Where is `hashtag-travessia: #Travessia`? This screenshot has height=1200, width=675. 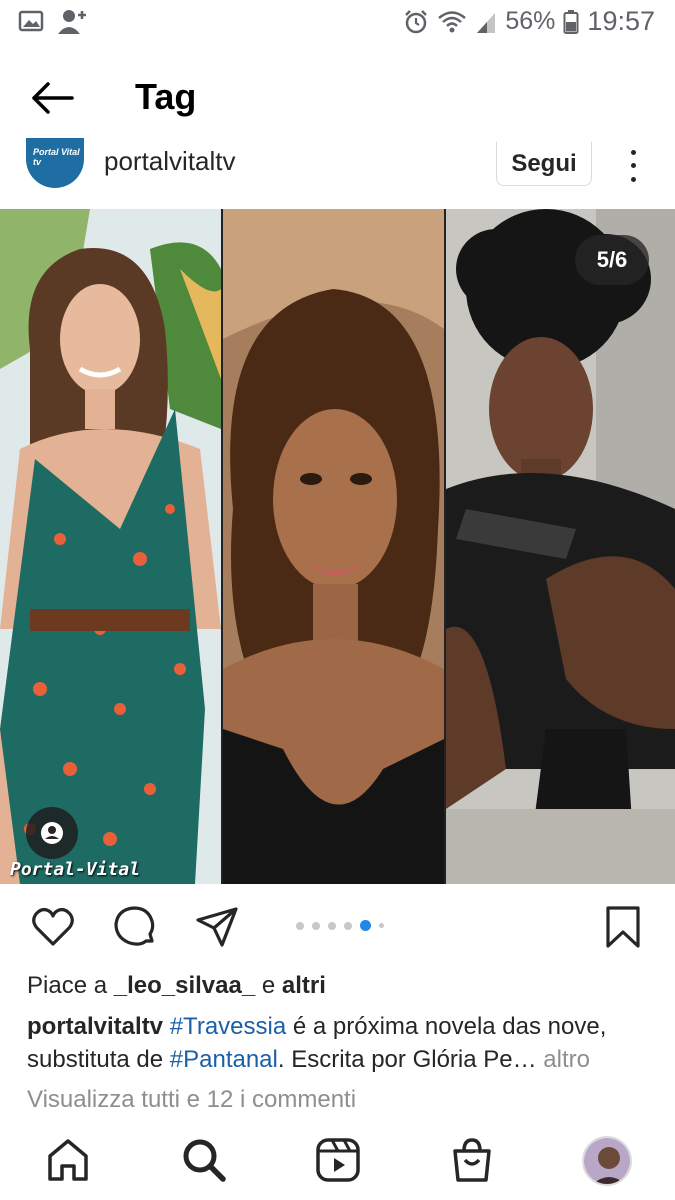
hashtag-travessia: #Travessia is located at coordinates (228, 1026).